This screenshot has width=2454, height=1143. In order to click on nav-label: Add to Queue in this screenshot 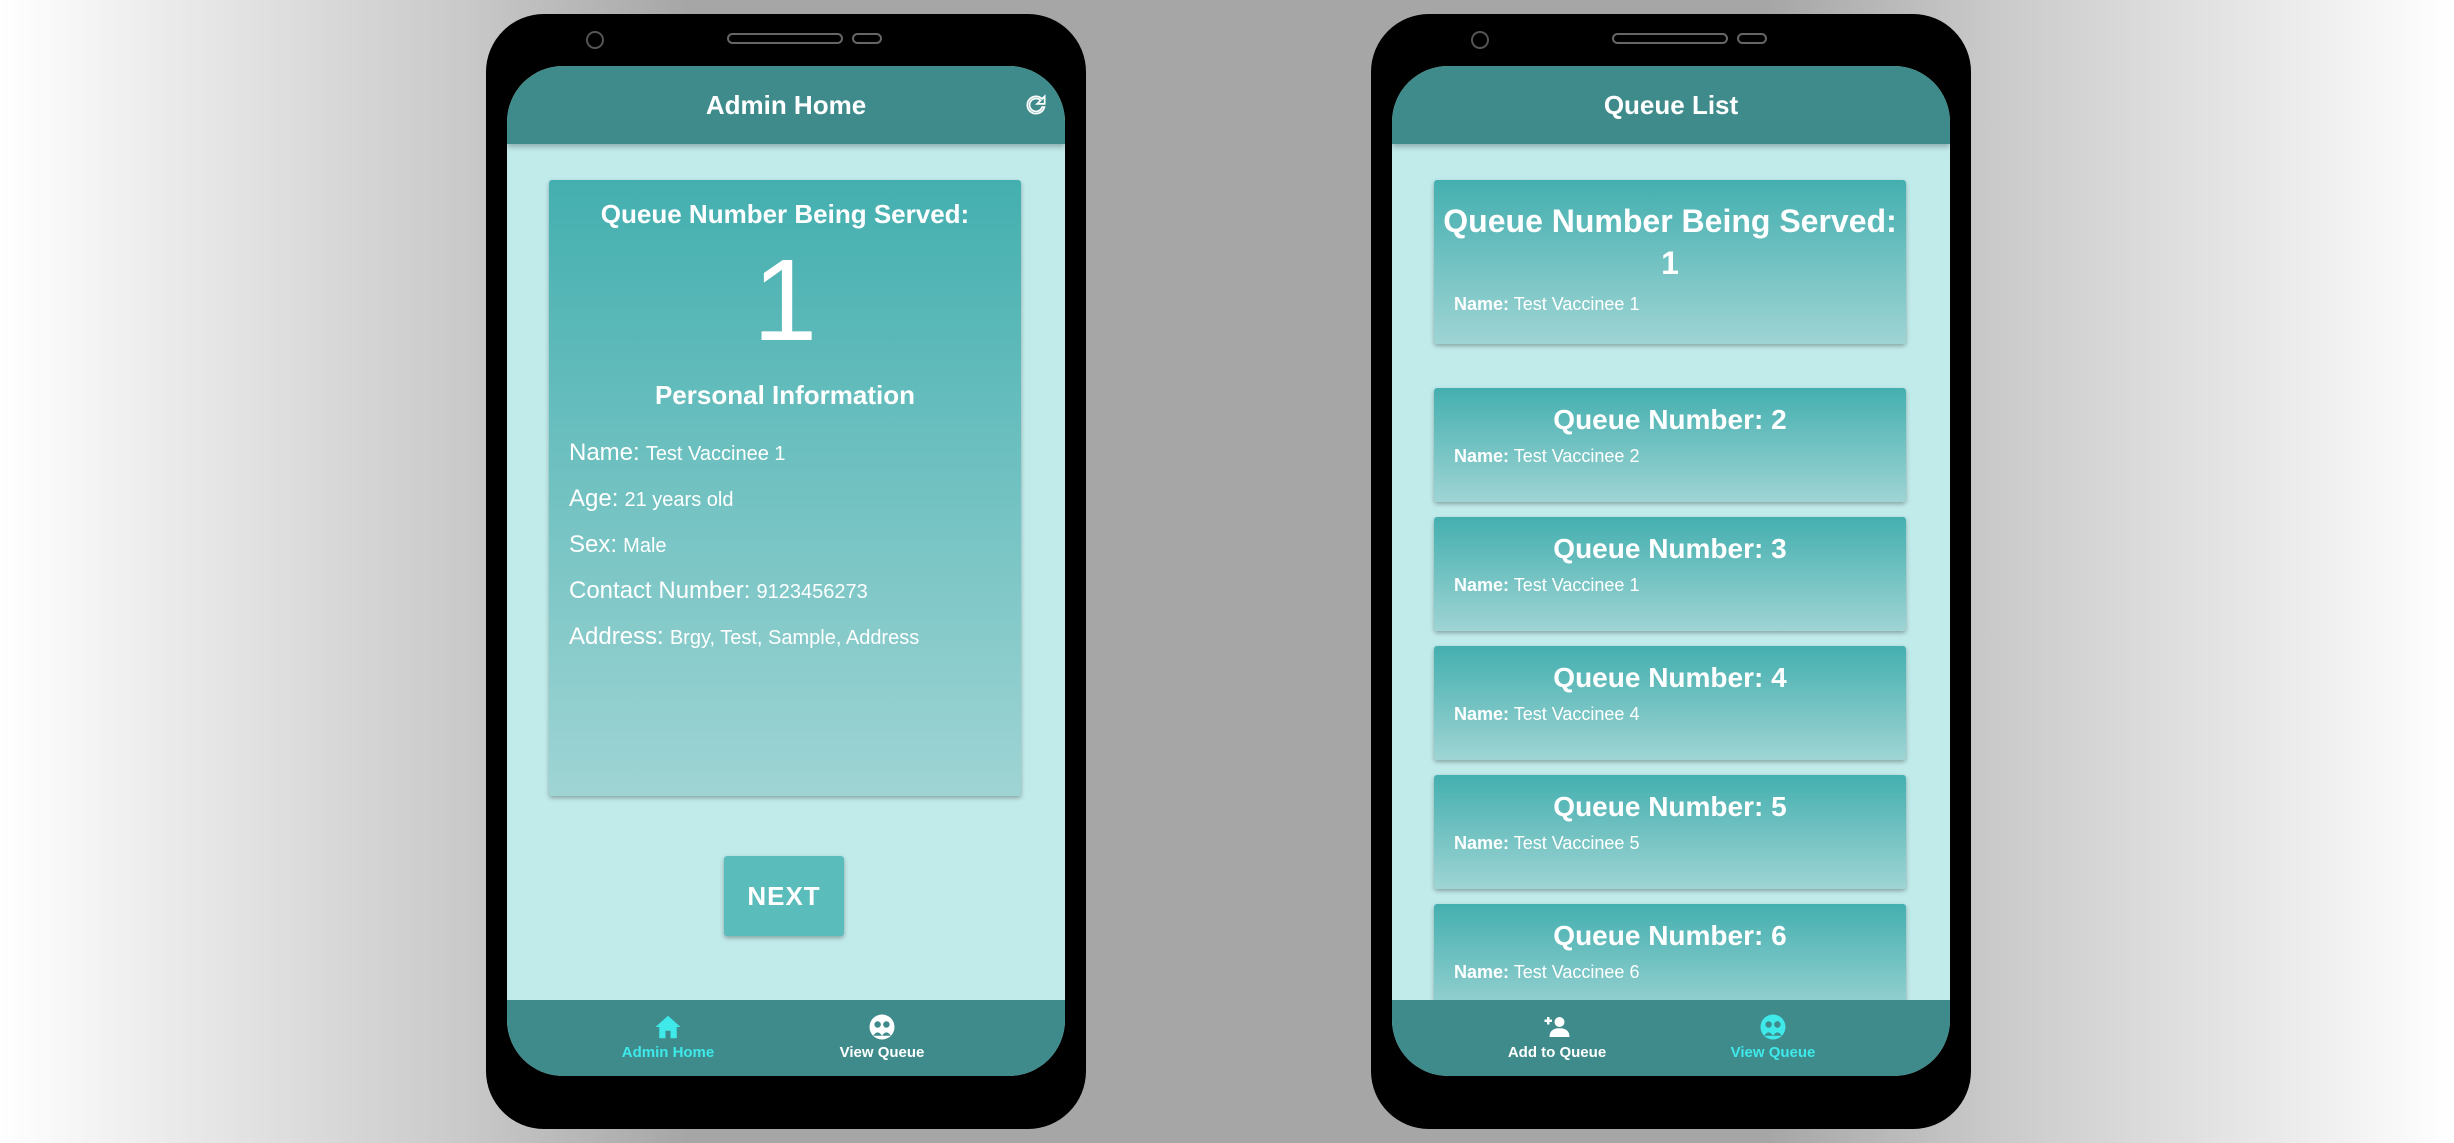, I will do `click(1557, 1052)`.